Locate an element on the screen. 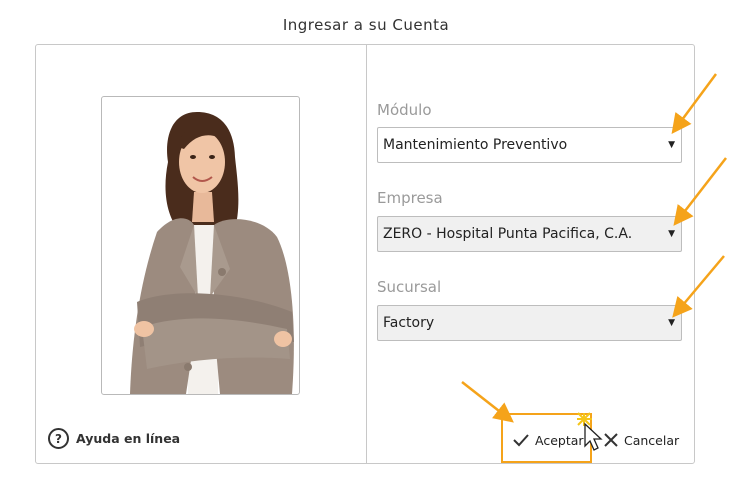  accept-label: Aceptar is located at coordinates (559, 440).